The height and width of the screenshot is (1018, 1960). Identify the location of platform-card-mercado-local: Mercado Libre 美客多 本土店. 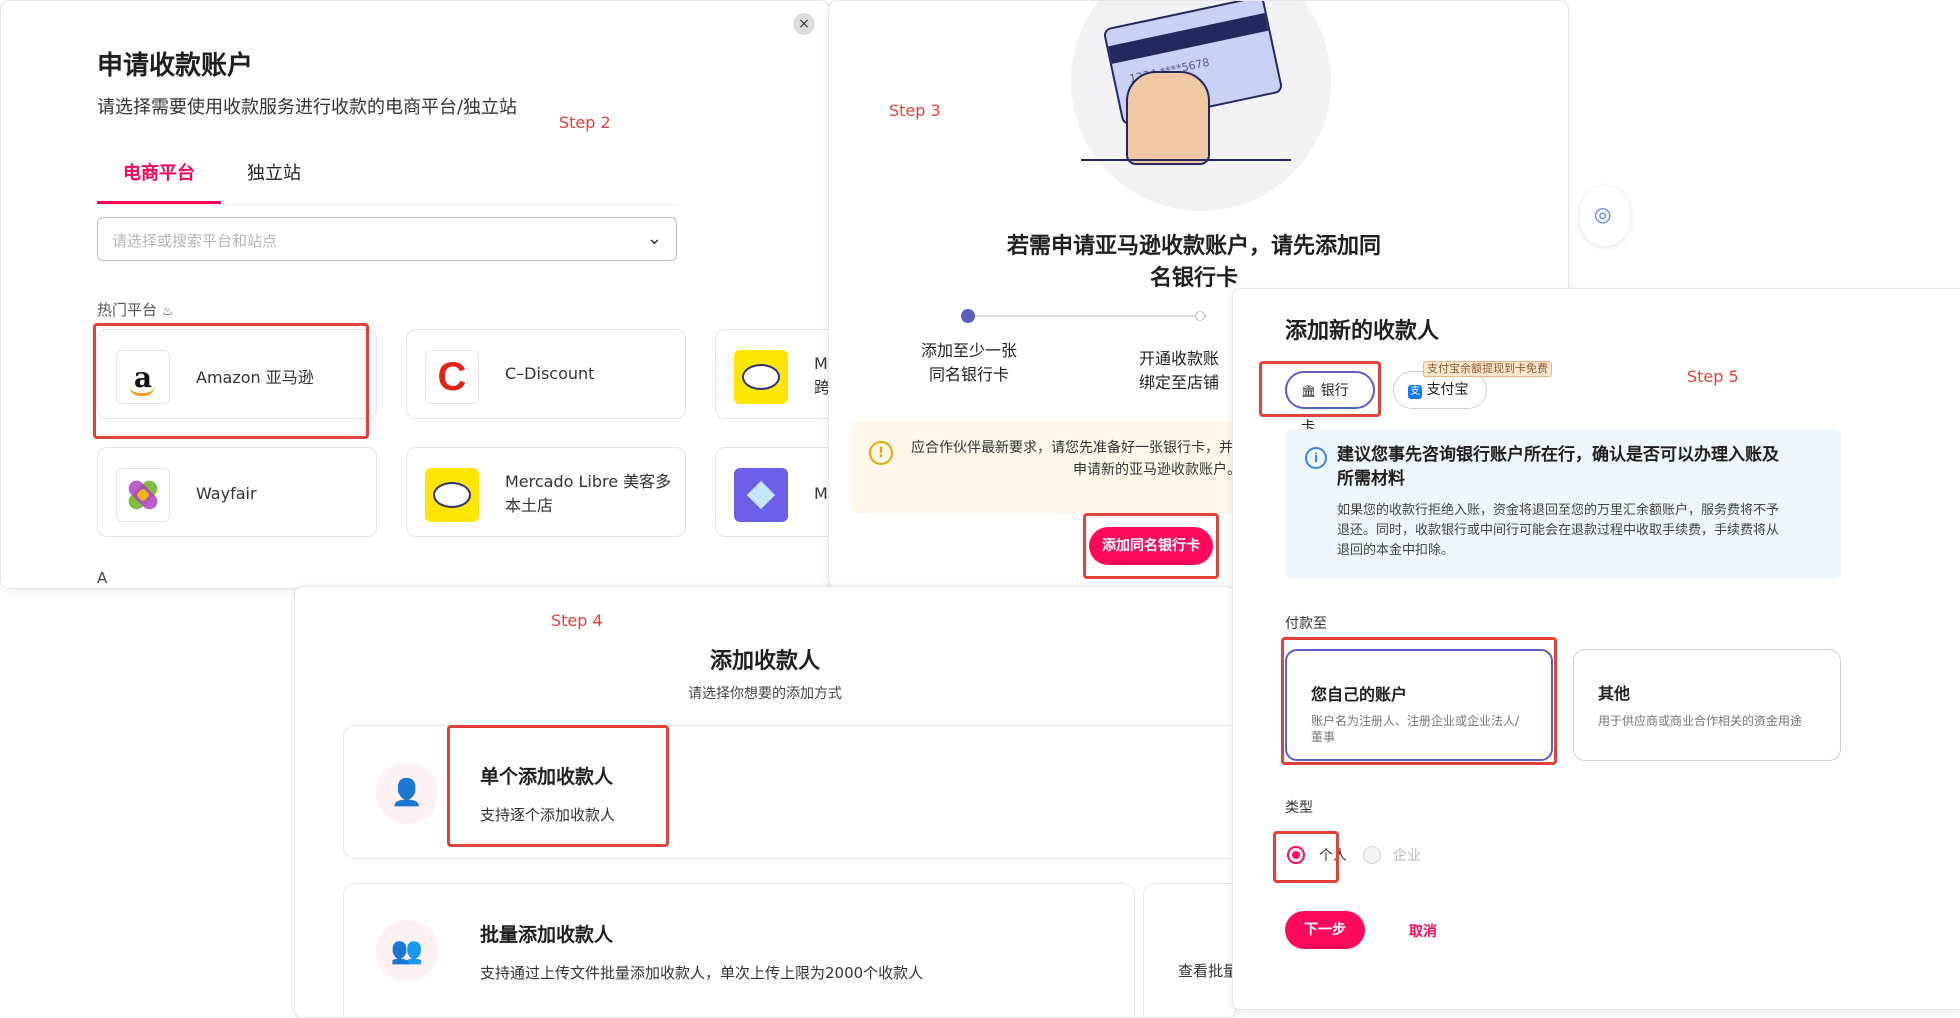
(546, 492).